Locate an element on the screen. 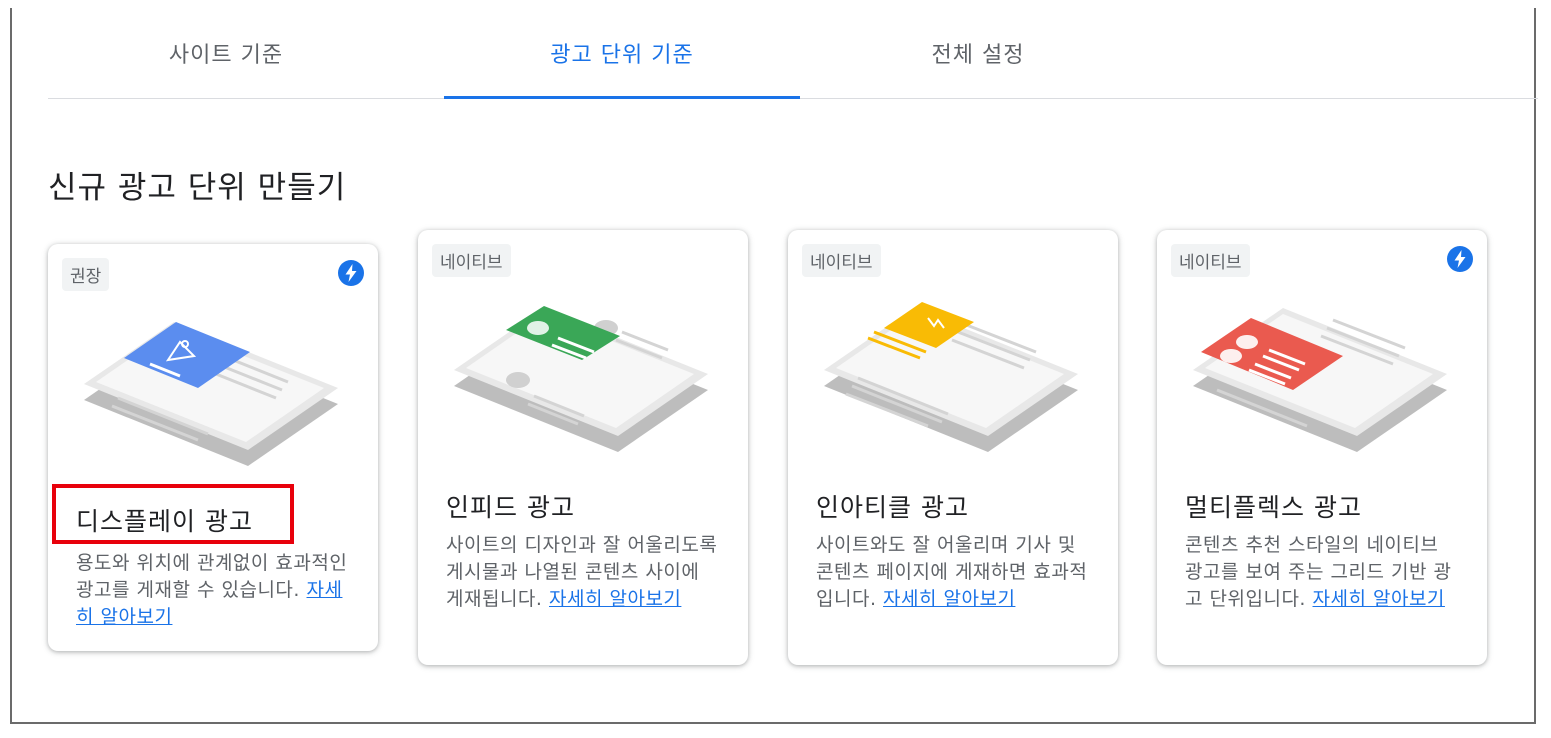 The height and width of the screenshot is (738, 1551). page-title: 신규 광고 단위 만들기 is located at coordinates (197, 188).